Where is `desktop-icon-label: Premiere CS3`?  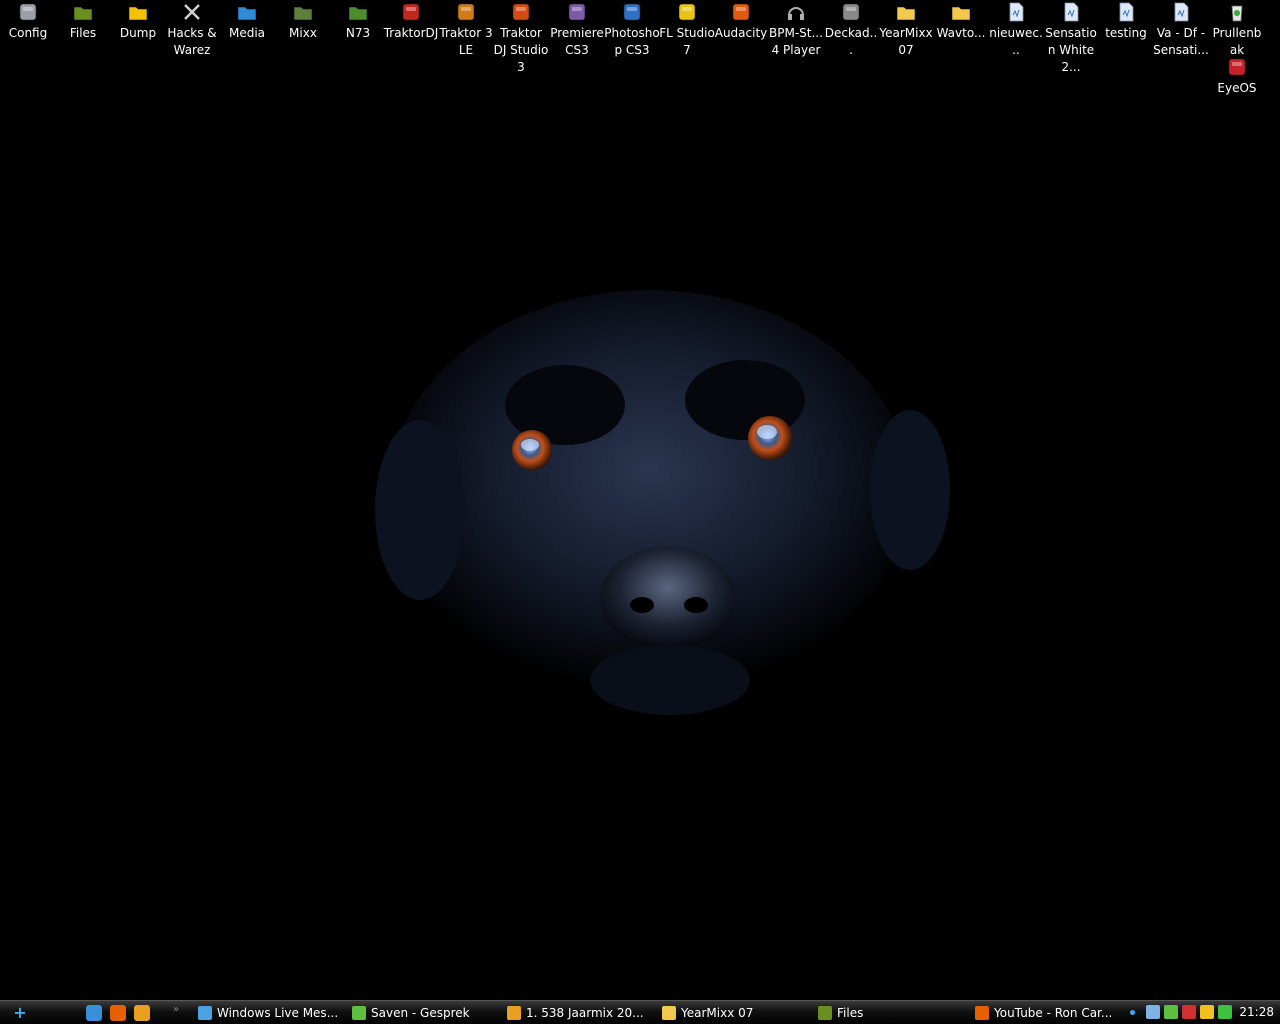 desktop-icon-label: Premiere CS3 is located at coordinates (577, 41).